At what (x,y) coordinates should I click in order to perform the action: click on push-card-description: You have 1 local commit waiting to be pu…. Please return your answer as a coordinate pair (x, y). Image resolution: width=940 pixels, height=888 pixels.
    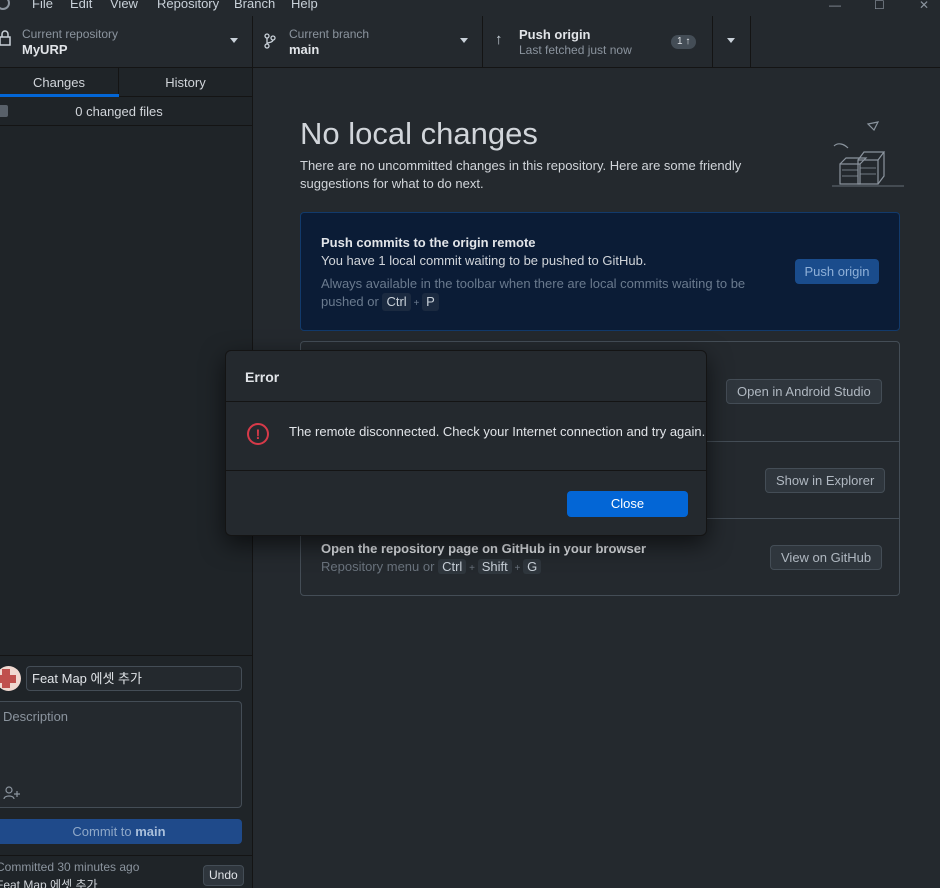
    Looking at the image, I should click on (484, 260).